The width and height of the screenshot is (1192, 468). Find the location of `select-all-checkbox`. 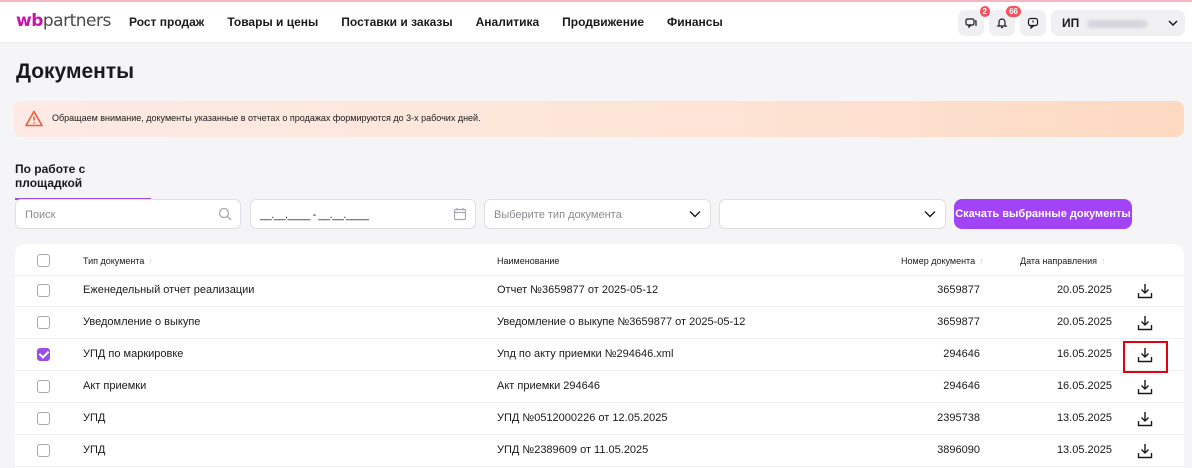

select-all-checkbox is located at coordinates (43, 260).